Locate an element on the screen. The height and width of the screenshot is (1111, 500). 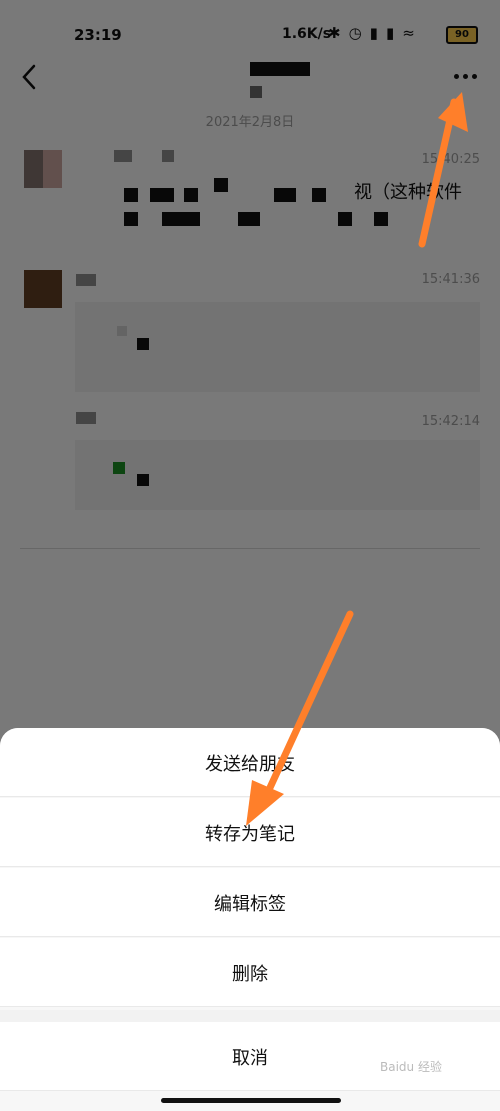
edit-tags-button: 编辑标签 is located at coordinates (250, 902).